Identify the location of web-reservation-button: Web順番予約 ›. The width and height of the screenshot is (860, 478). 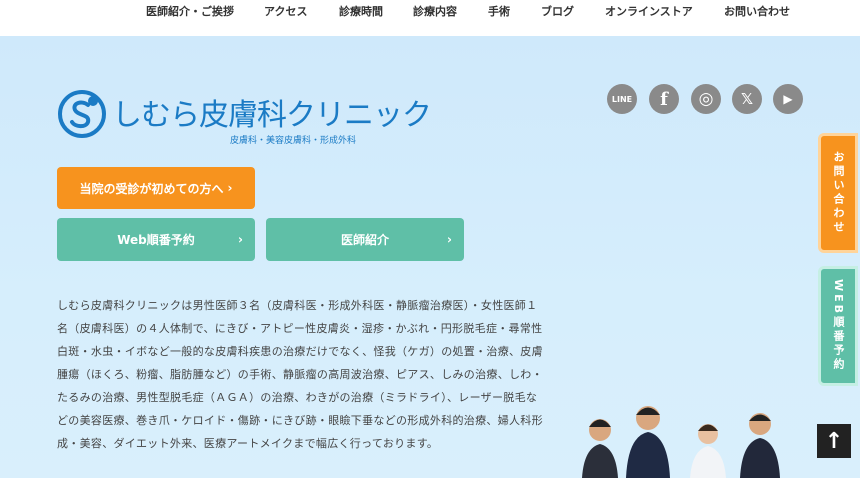
(156, 239).